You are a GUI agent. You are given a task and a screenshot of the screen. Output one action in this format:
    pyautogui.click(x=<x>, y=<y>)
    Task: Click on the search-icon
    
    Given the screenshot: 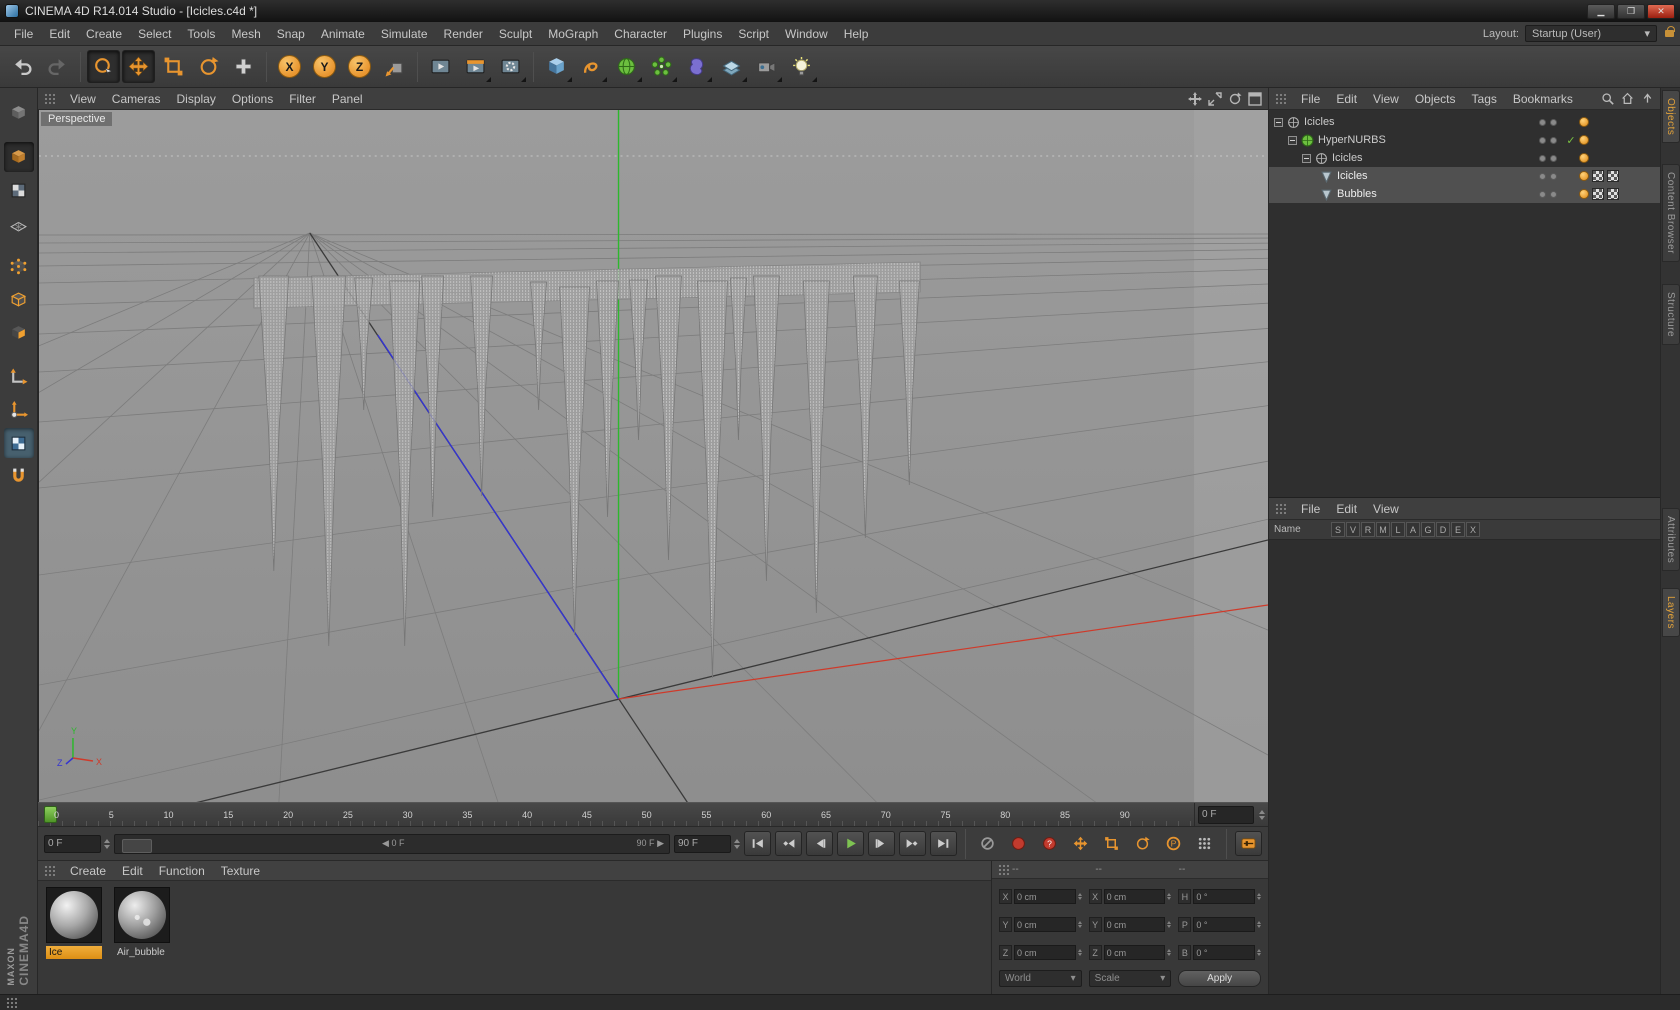 What is the action you would take?
    pyautogui.click(x=1607, y=98)
    